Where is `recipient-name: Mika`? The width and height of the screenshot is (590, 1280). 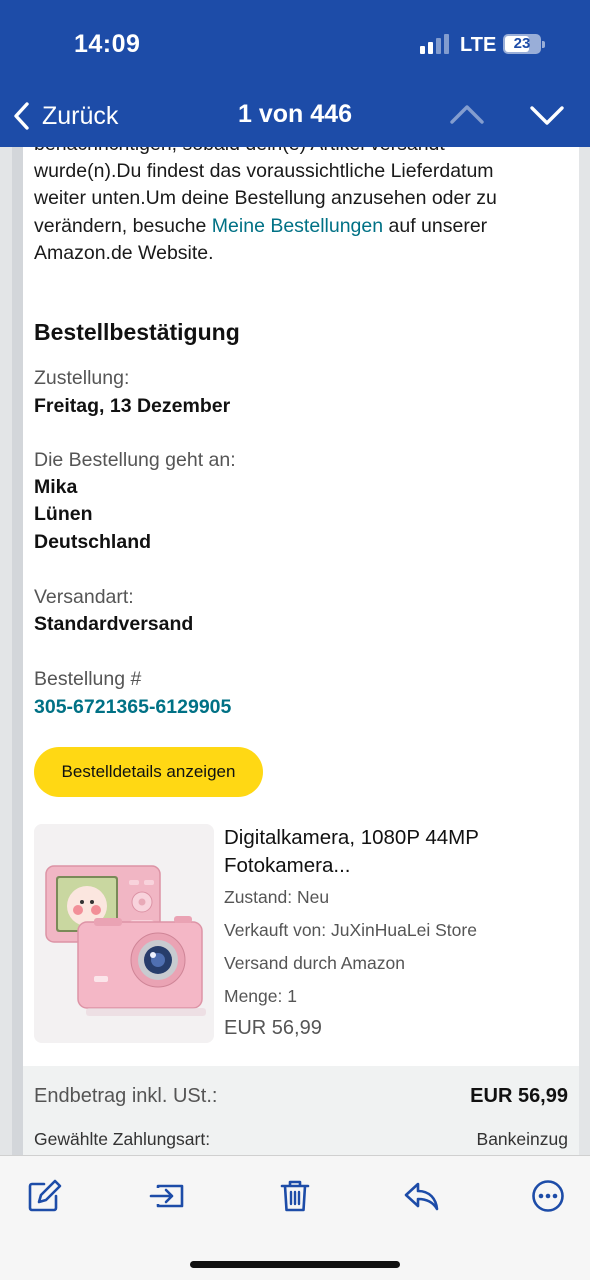 recipient-name: Mika is located at coordinates (56, 487).